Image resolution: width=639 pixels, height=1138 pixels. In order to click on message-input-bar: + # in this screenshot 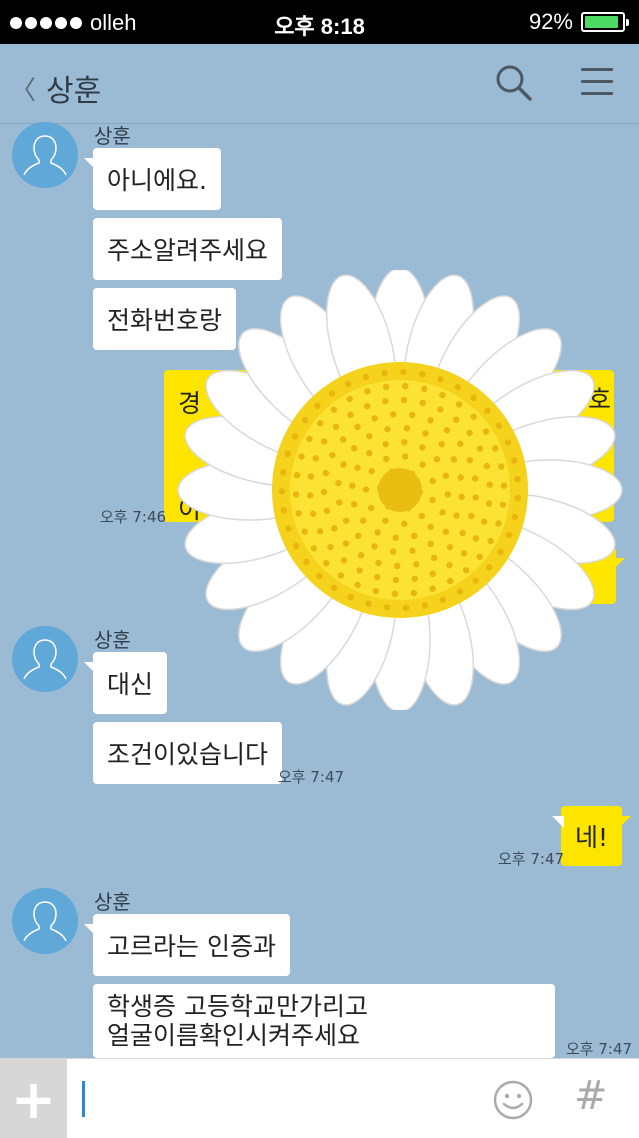, I will do `click(319, 1098)`.